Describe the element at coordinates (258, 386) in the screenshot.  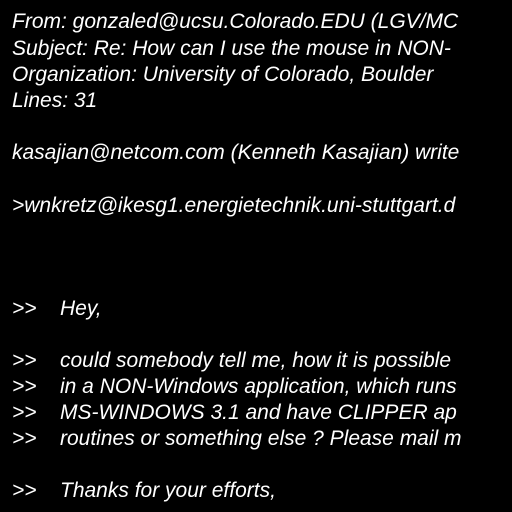
I see `quoted-body-text: in a NON-Windows application, which runs` at that location.